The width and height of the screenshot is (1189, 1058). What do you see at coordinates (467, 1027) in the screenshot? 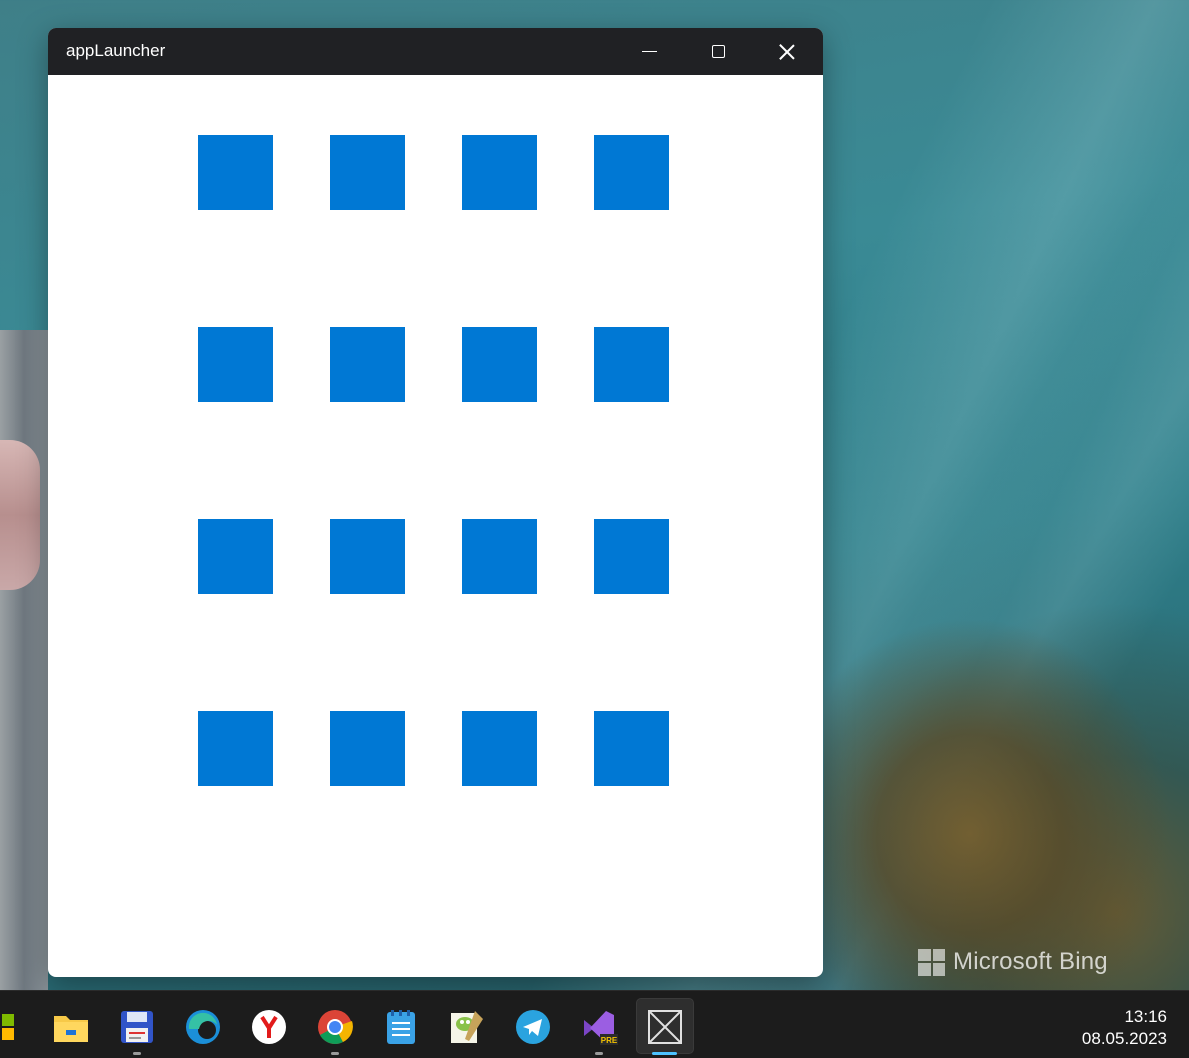
I see `notepad-plus-plus-icon` at bounding box center [467, 1027].